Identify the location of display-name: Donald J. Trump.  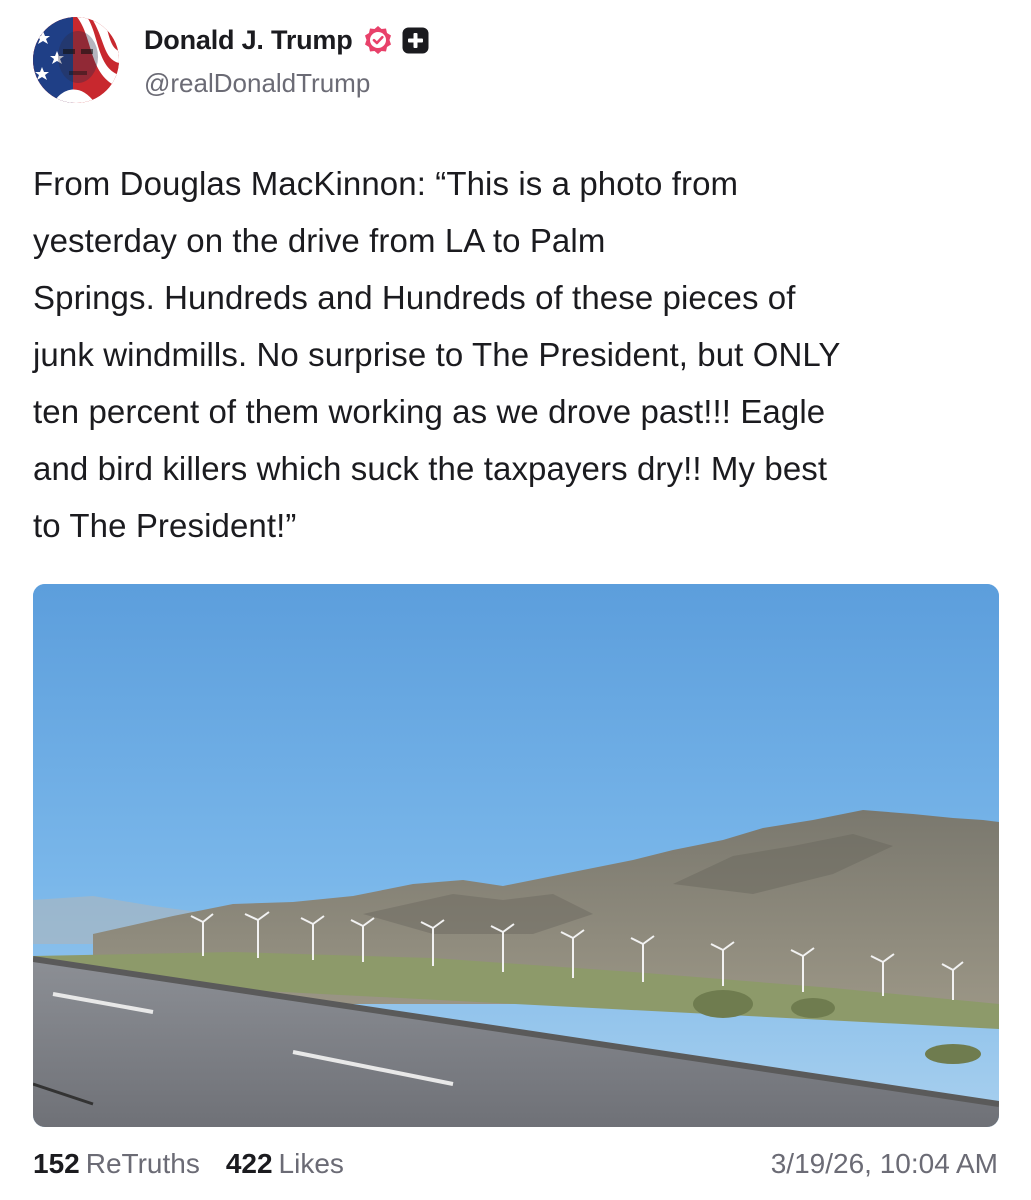
(248, 40).